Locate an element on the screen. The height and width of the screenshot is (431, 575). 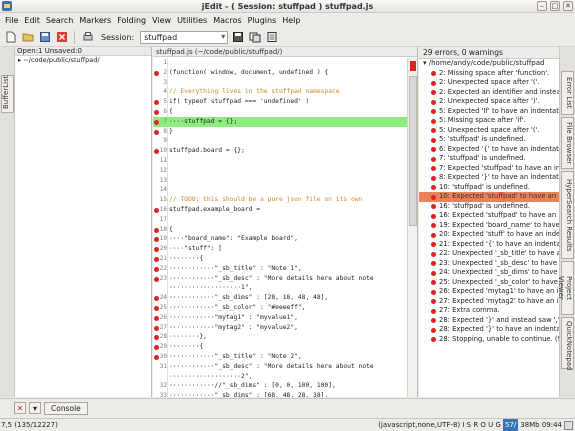
tab-file-browser: File Browser is located at coordinates (567, 143).